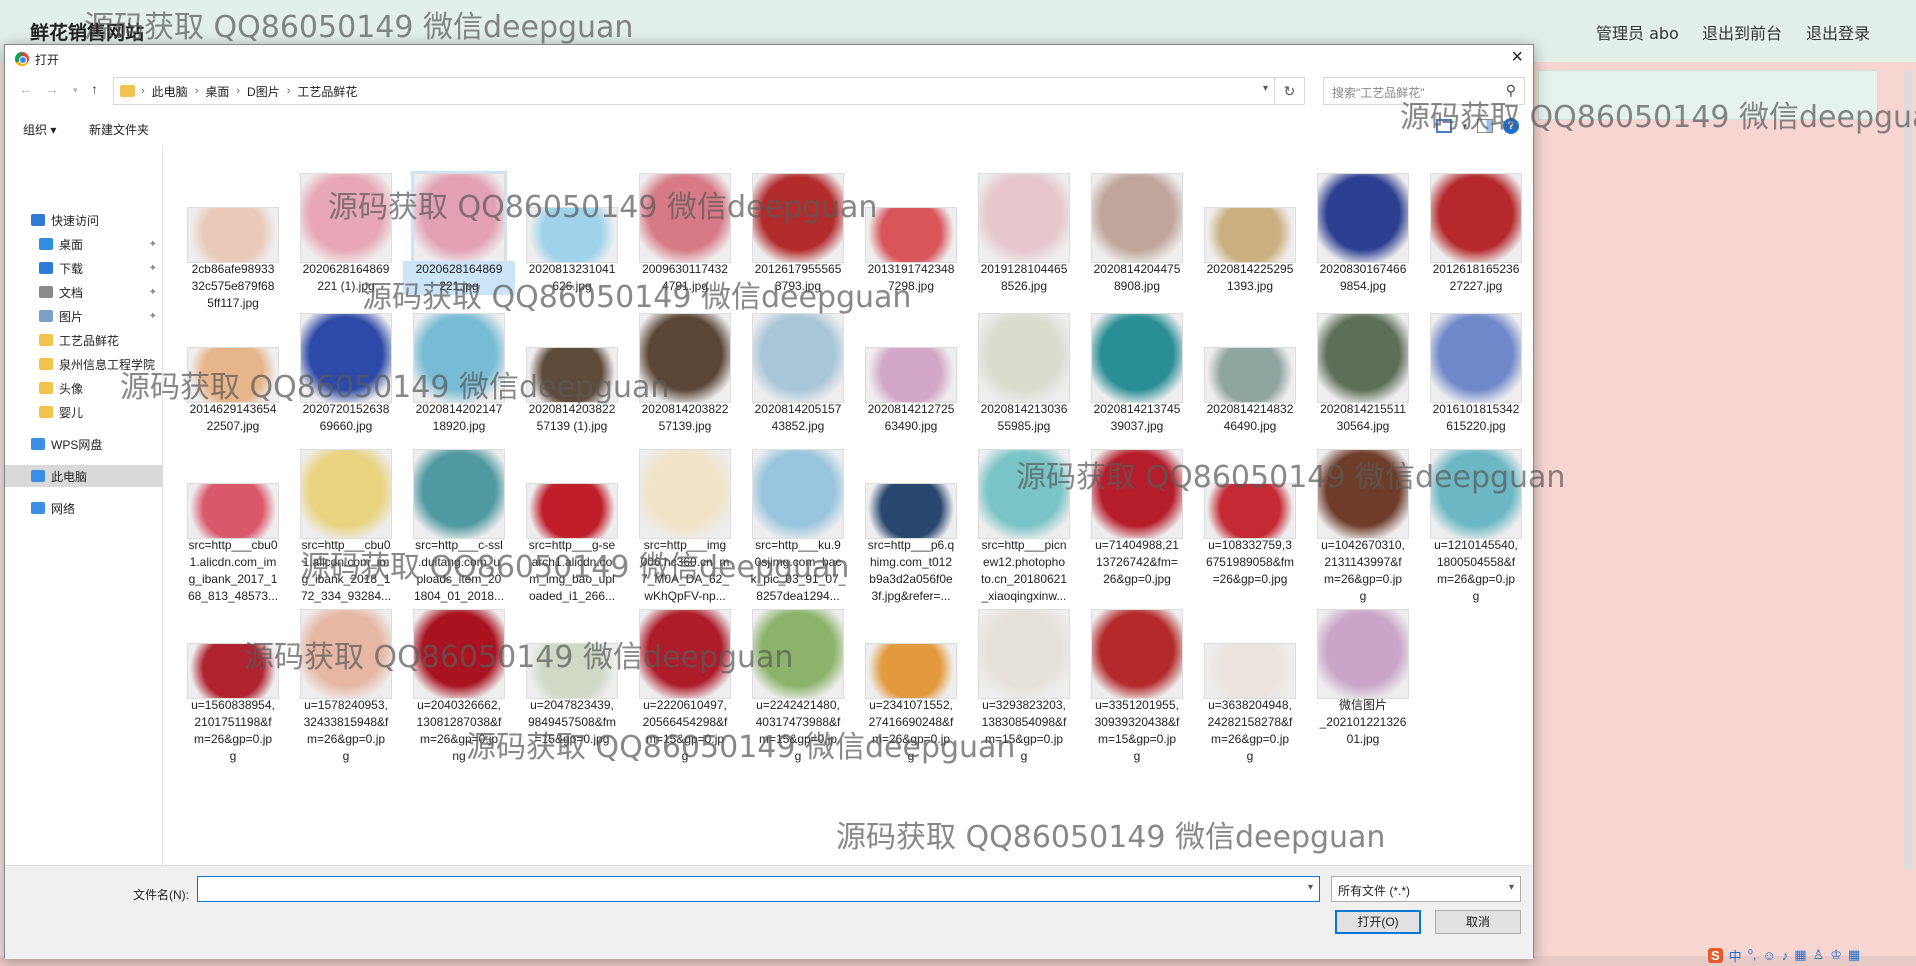 The width and height of the screenshot is (1916, 966). What do you see at coordinates (46, 268) in the screenshot?
I see `download-icon` at bounding box center [46, 268].